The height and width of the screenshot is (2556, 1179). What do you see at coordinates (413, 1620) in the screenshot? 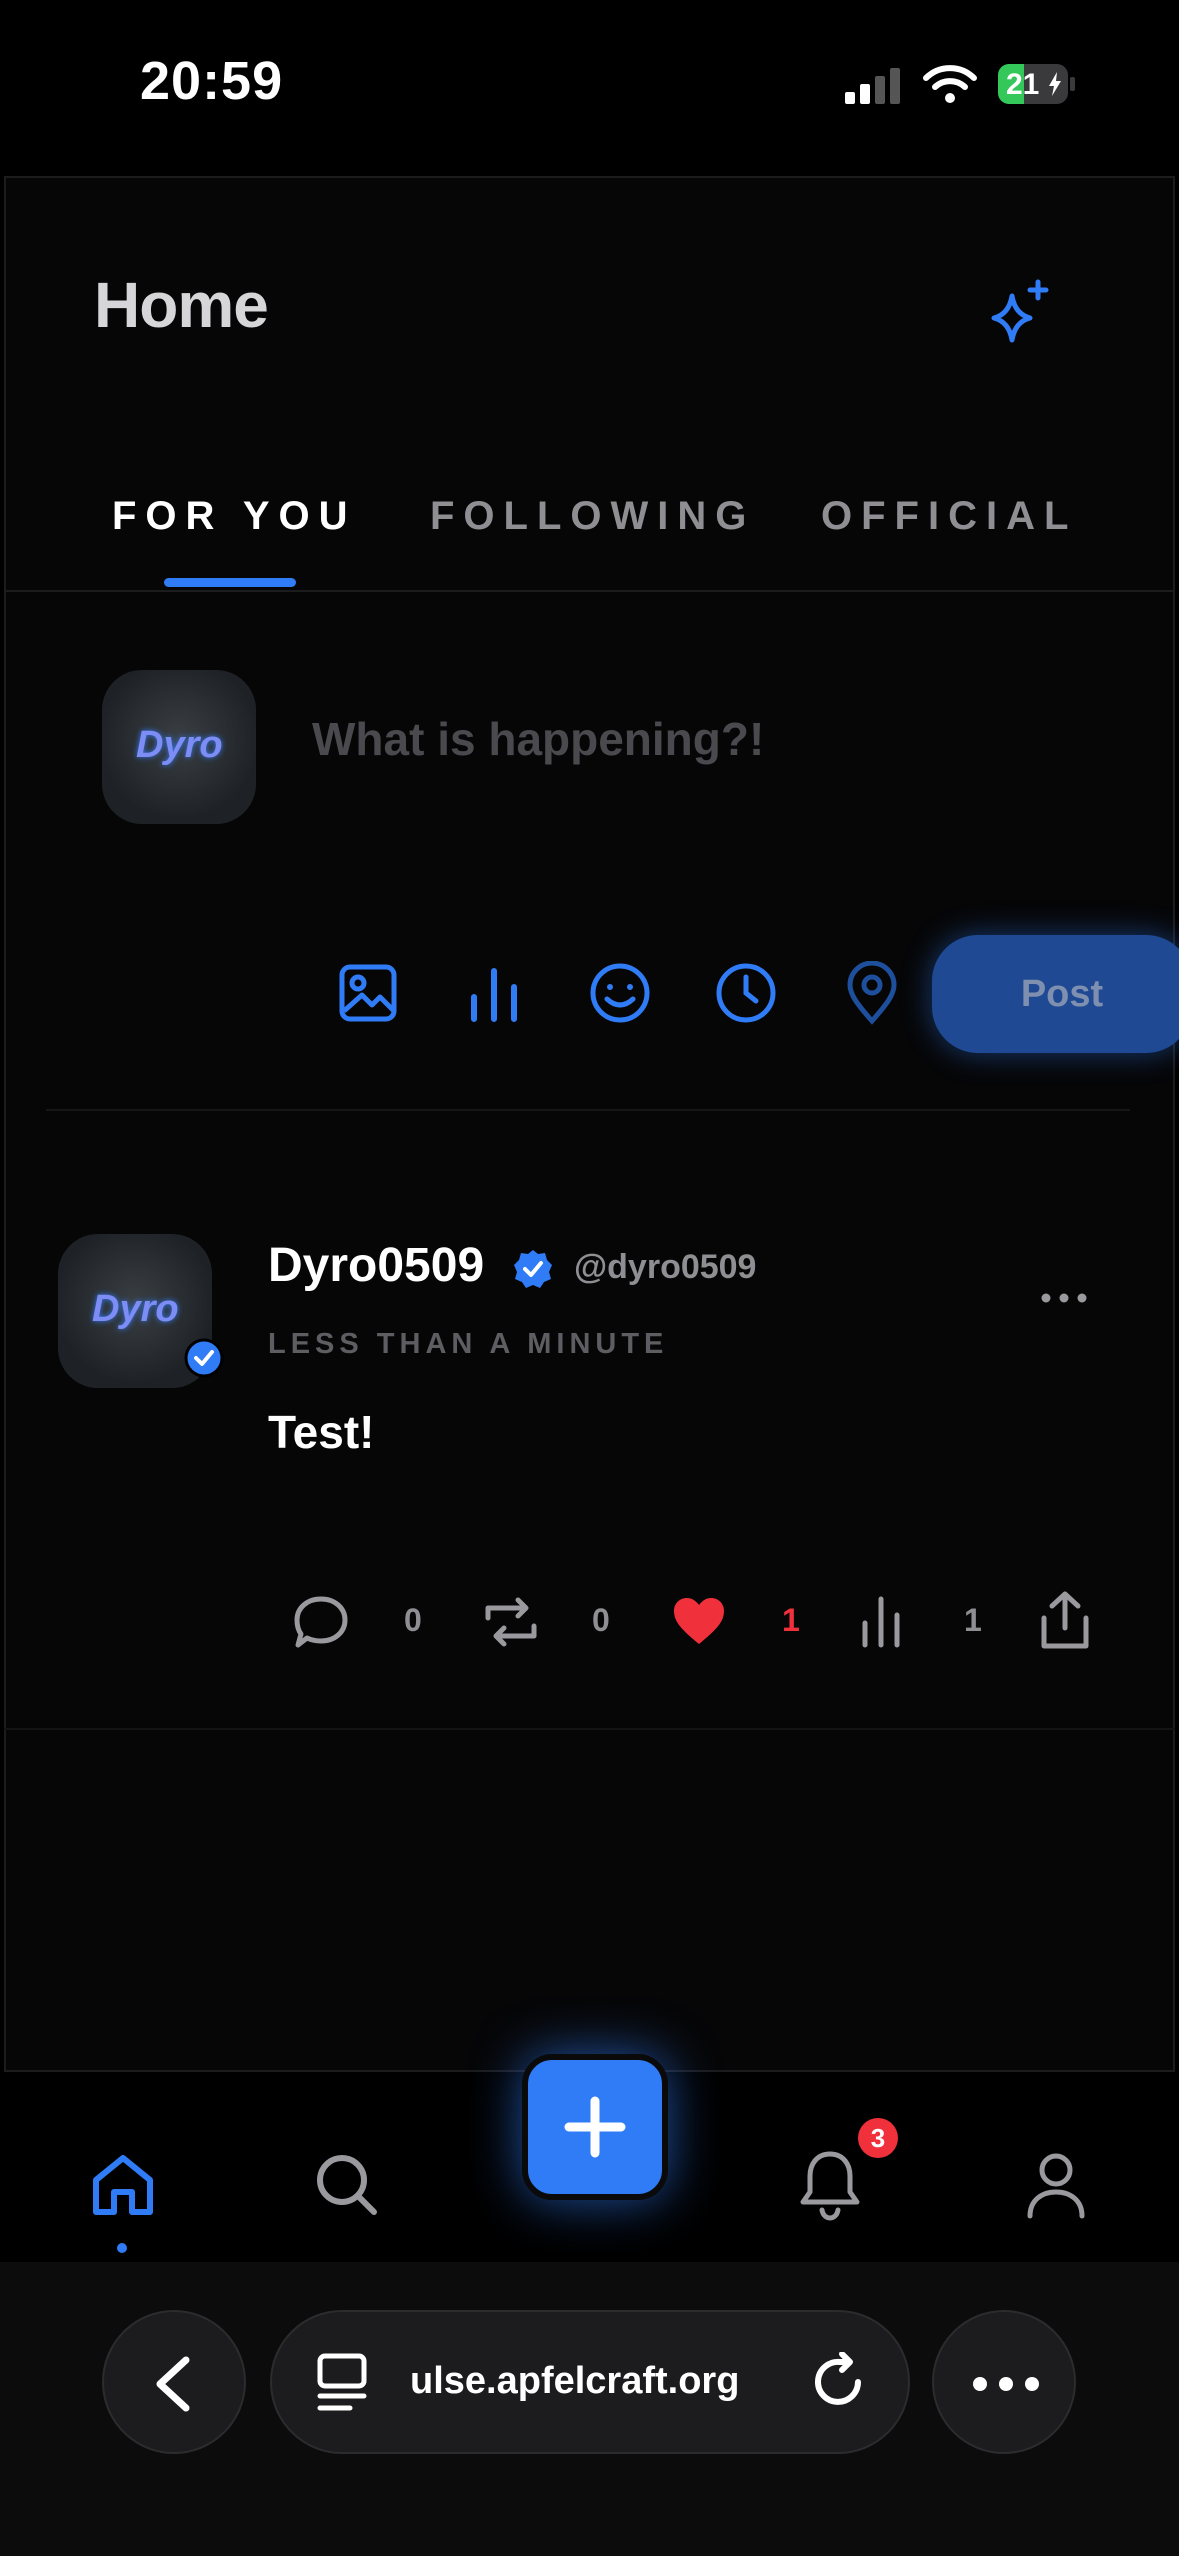
I see `reply-count: 0` at bounding box center [413, 1620].